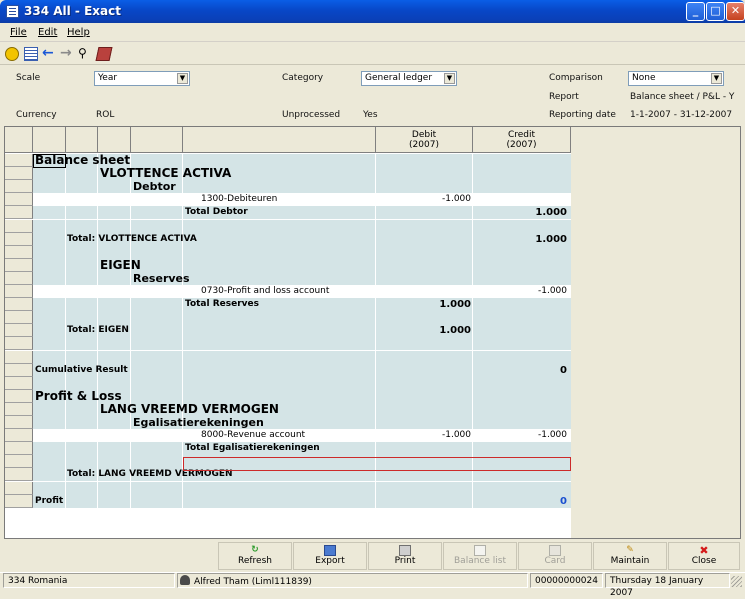 The image size is (745, 599). I want to click on grid-header-credit: Credit (2007), so click(522, 140).